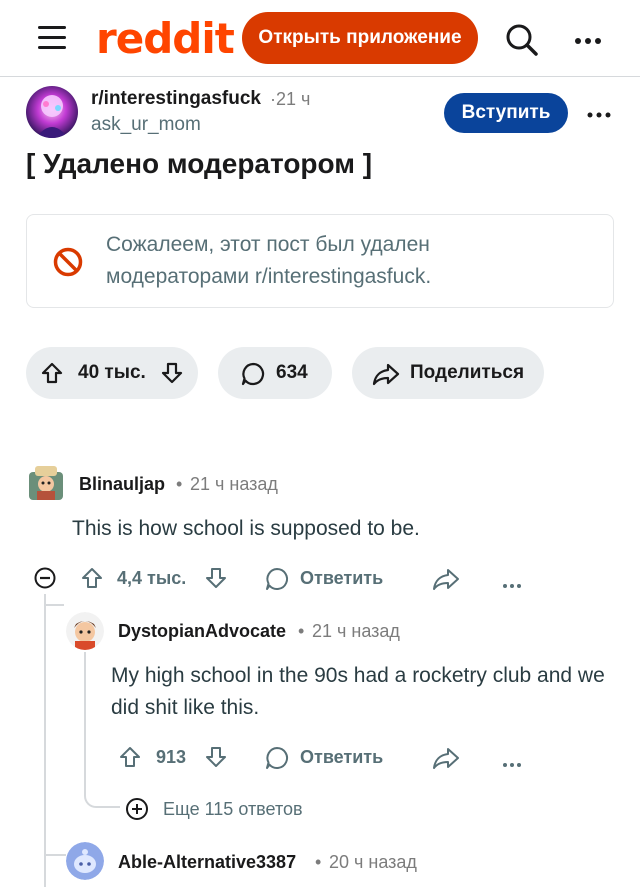 The image size is (640, 887). What do you see at coordinates (253, 376) in the screenshot?
I see `comment-icon` at bounding box center [253, 376].